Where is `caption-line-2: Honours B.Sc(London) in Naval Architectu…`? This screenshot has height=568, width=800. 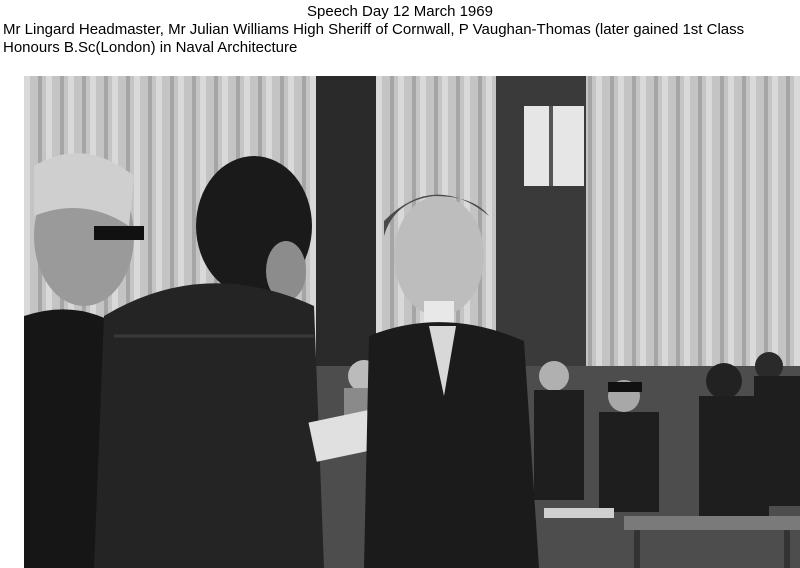 caption-line-2: Honours B.Sc(London) in Naval Architectu… is located at coordinates (150, 47).